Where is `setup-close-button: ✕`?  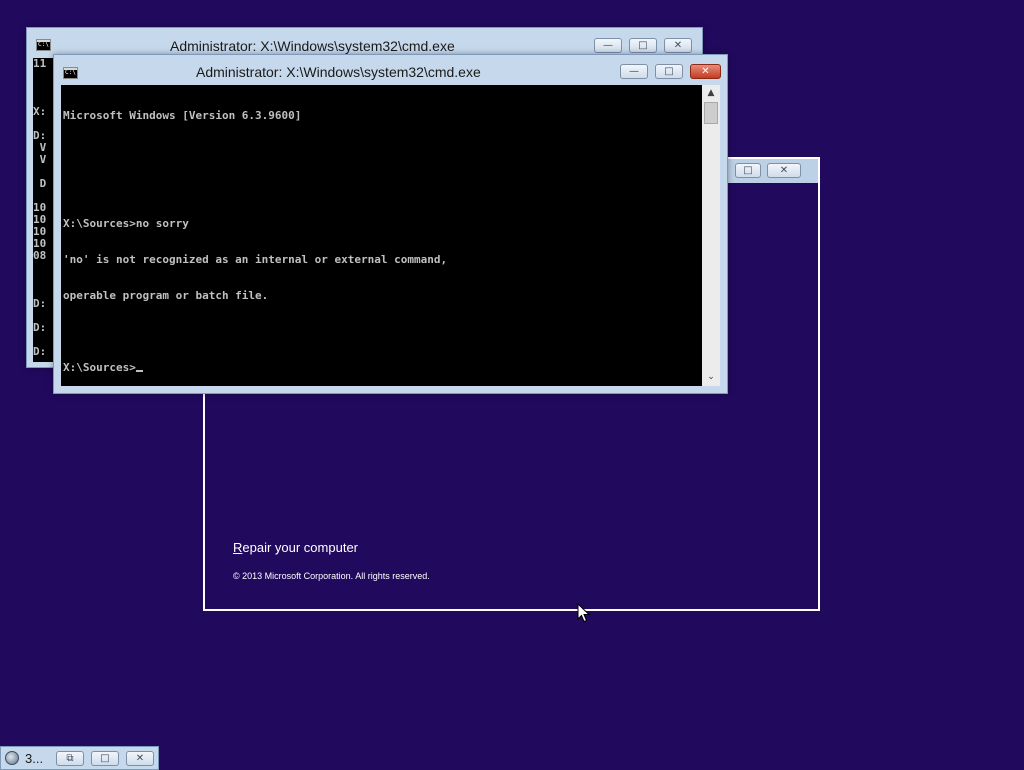
setup-close-button: ✕ is located at coordinates (784, 170).